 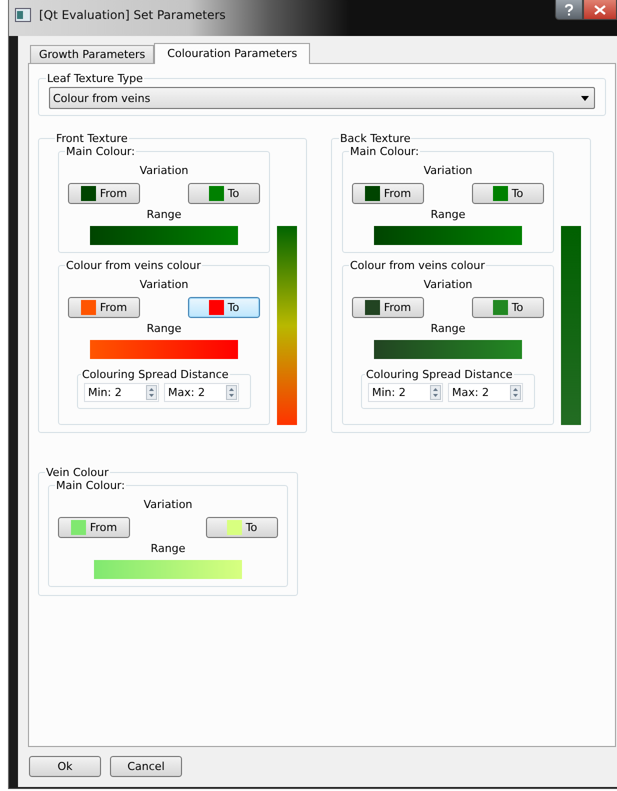 I want to click on help-icon, so click(x=569, y=10).